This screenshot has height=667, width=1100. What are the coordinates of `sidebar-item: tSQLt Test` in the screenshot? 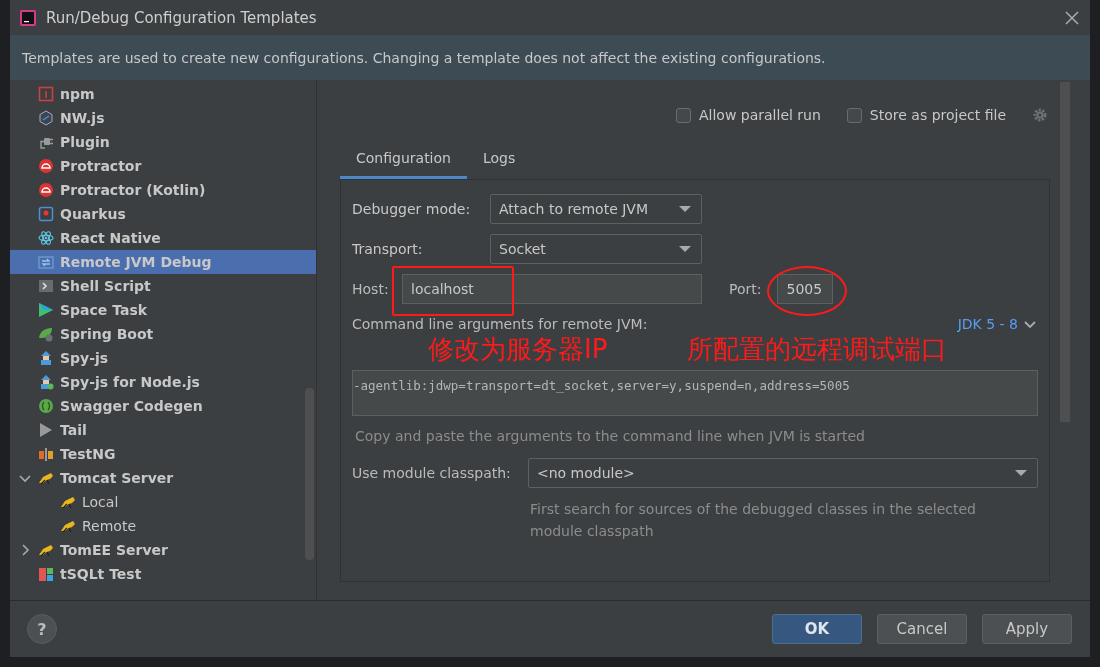 It's located at (163, 574).